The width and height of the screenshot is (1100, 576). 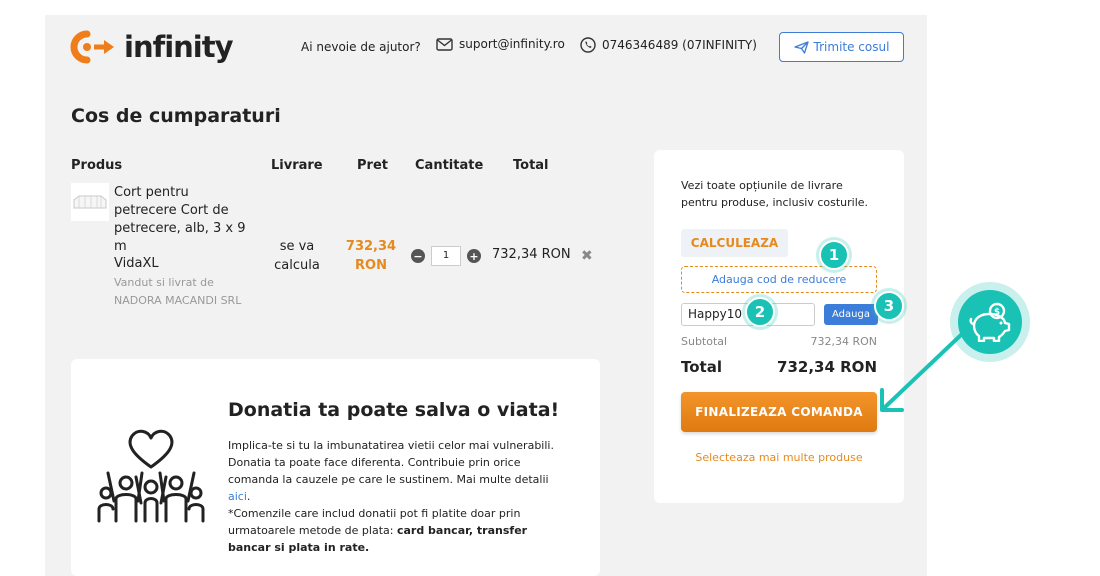 I want to click on send-cart-label: Trimite cosul, so click(x=851, y=47).